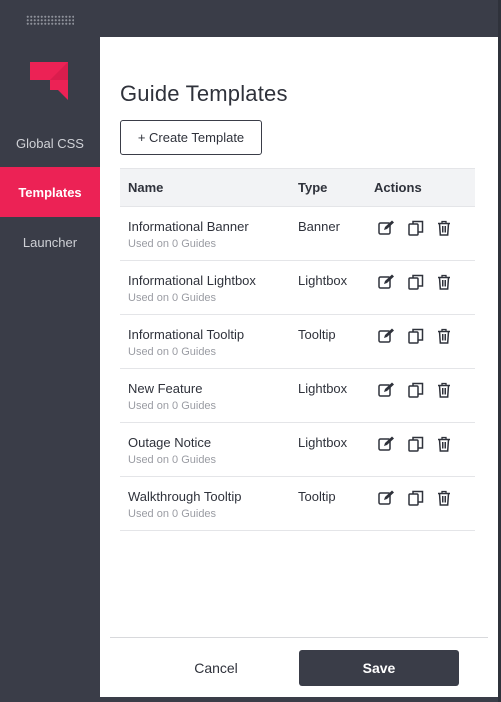  I want to click on template-name: Outage Notice, so click(170, 442).